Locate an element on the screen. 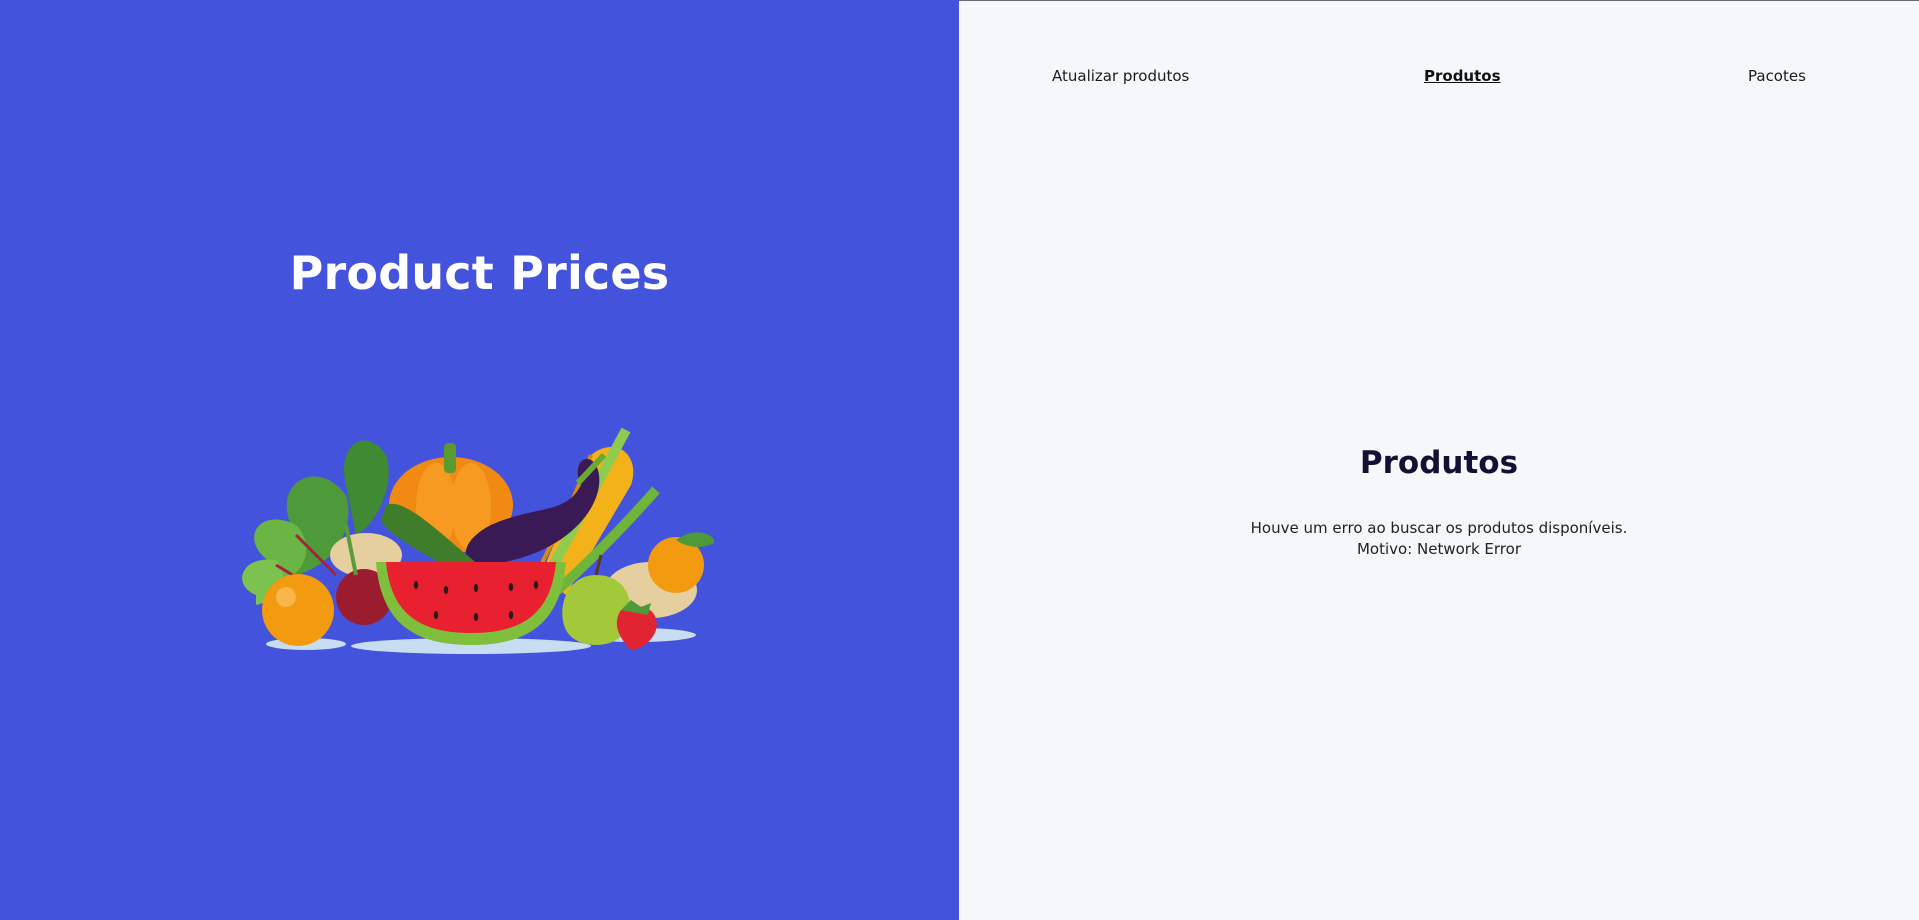  nav-item-produtos: Produtos is located at coordinates (1462, 76).